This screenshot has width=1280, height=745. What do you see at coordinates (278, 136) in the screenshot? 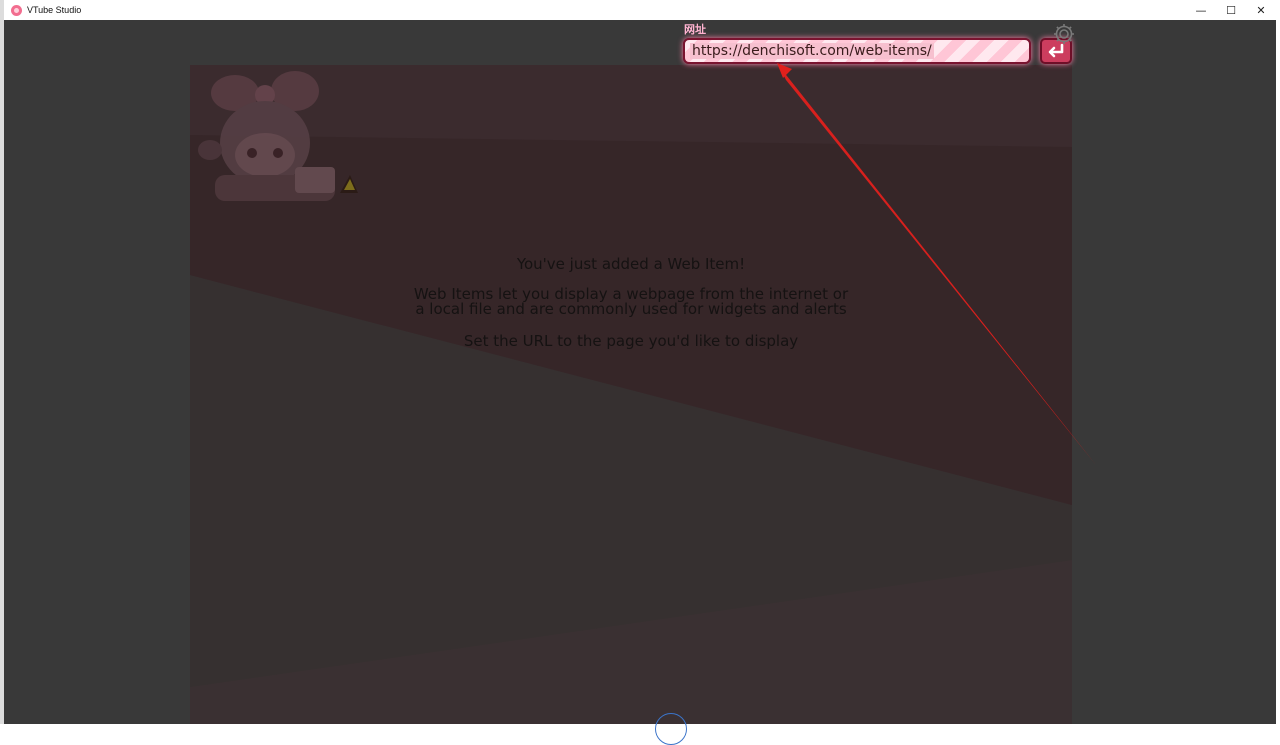
I see `mascot-illustration` at bounding box center [278, 136].